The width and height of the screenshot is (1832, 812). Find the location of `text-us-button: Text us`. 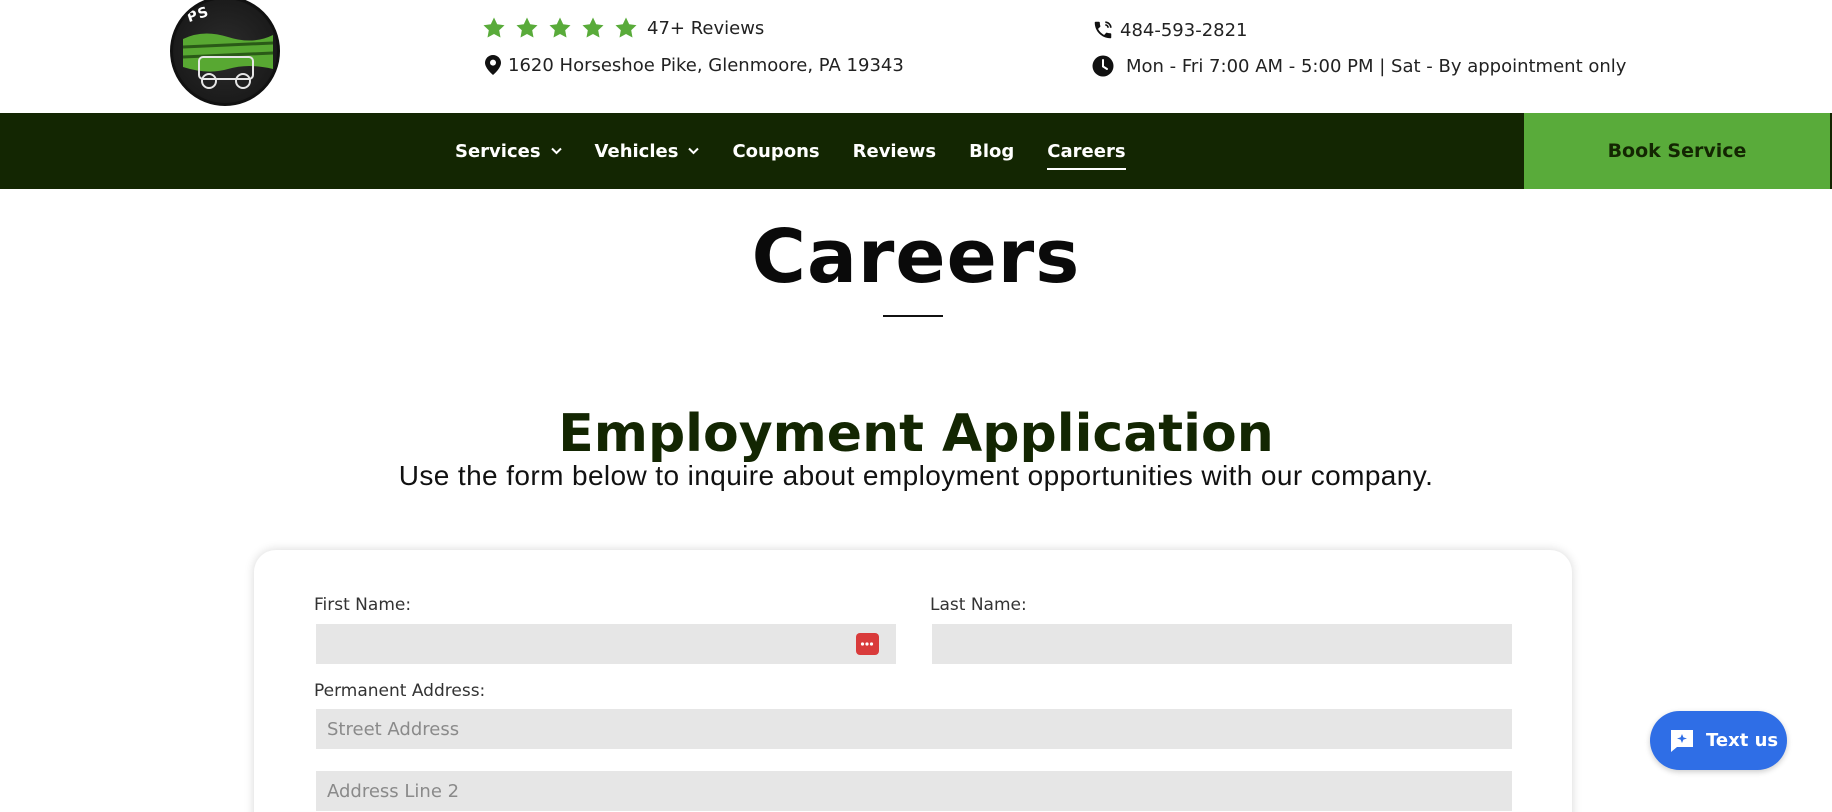

text-us-button: Text us is located at coordinates (1718, 740).